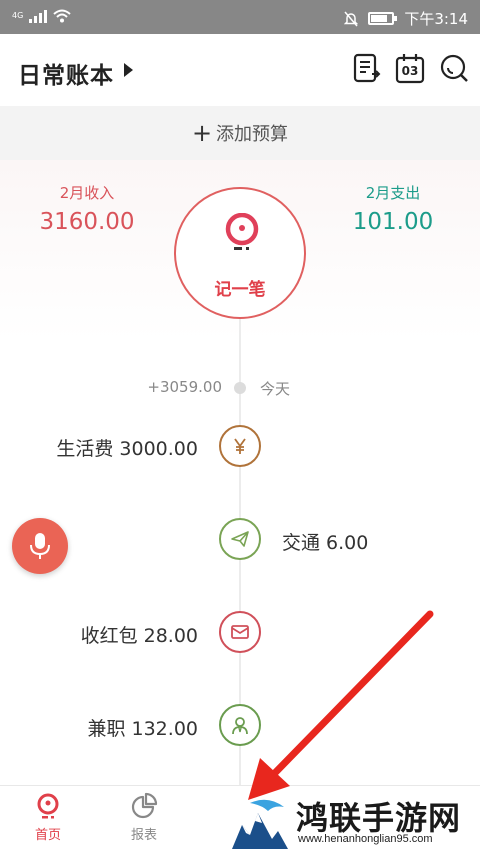  Describe the element at coordinates (18, 15) in the screenshot. I see `network-type: 4G` at that location.